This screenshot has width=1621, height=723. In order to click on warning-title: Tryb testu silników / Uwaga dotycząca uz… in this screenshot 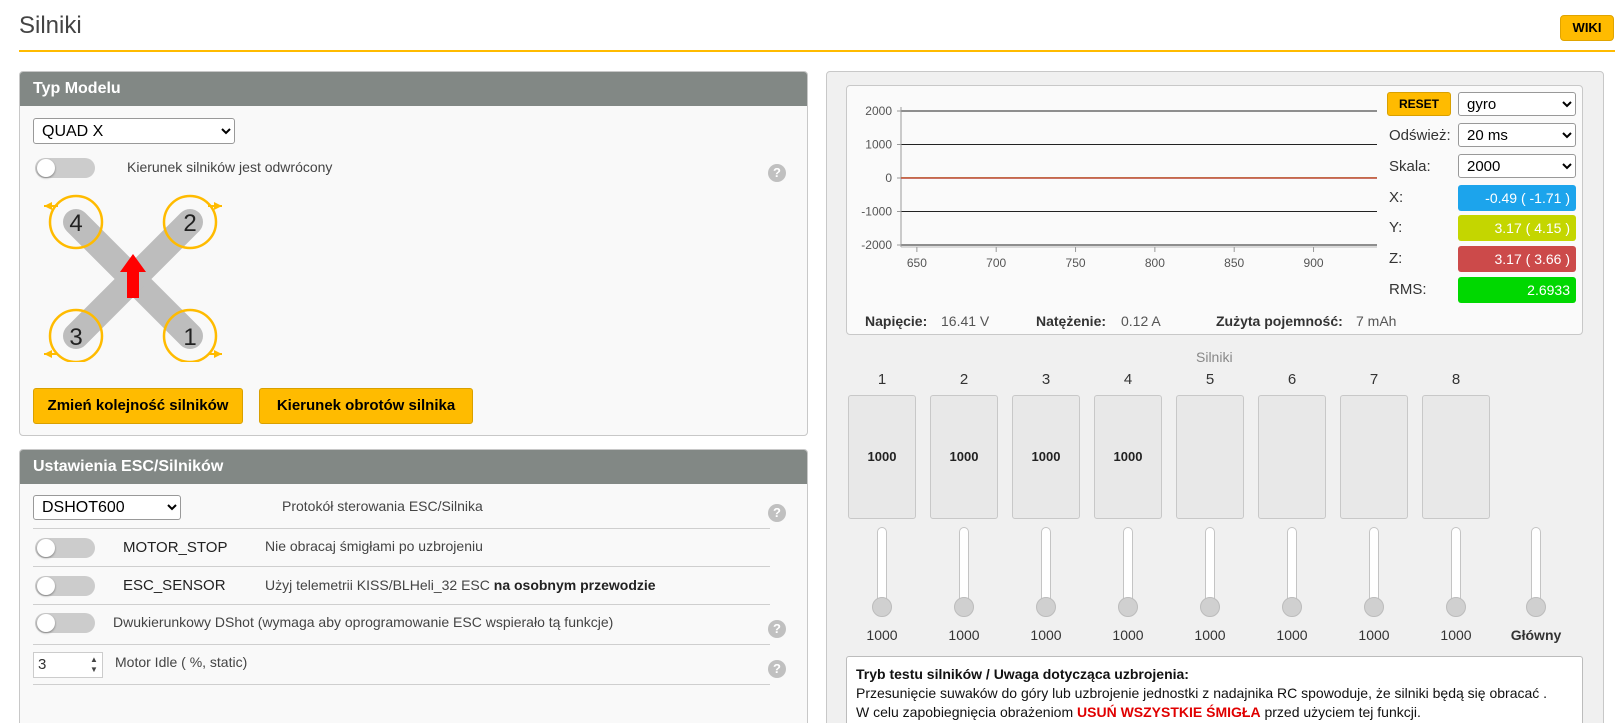, I will do `click(1022, 674)`.